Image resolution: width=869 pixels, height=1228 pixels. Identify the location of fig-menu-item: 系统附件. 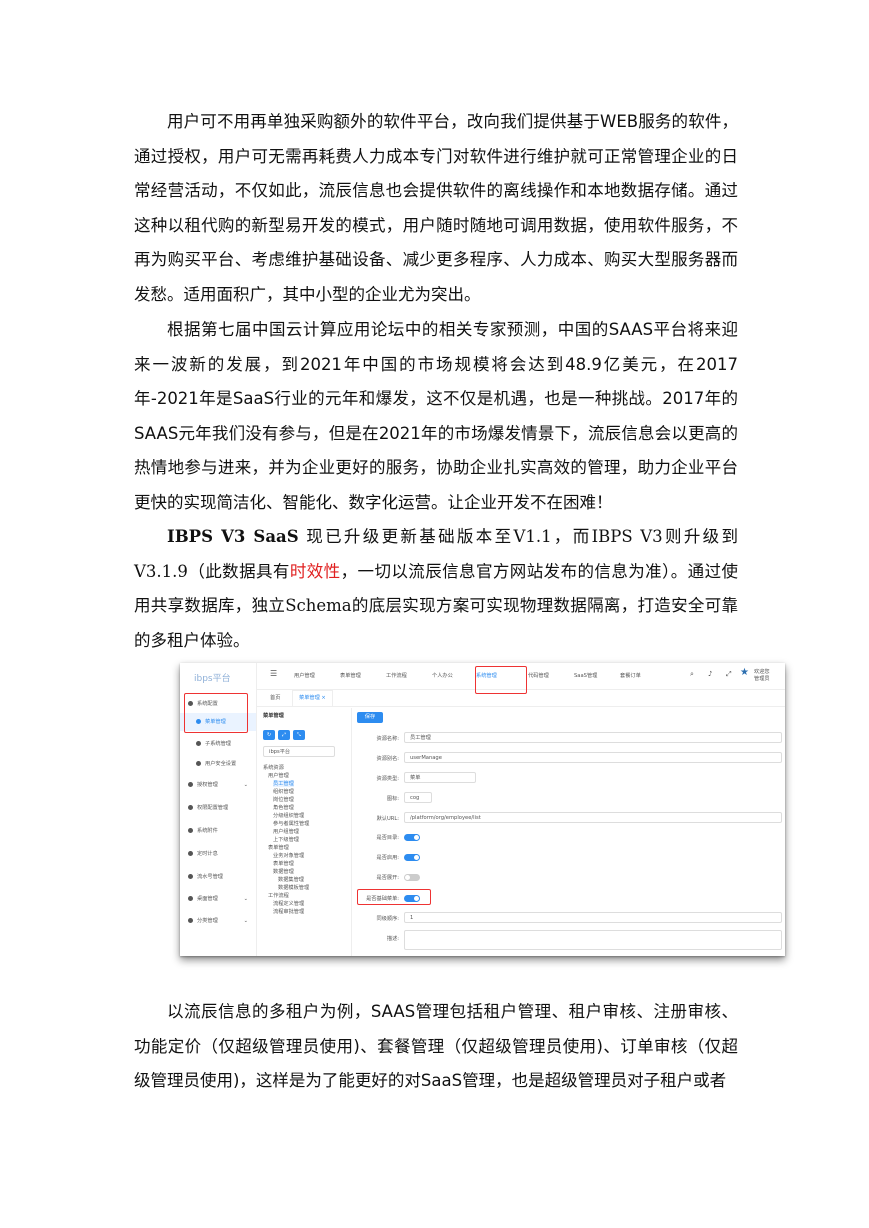
(218, 831).